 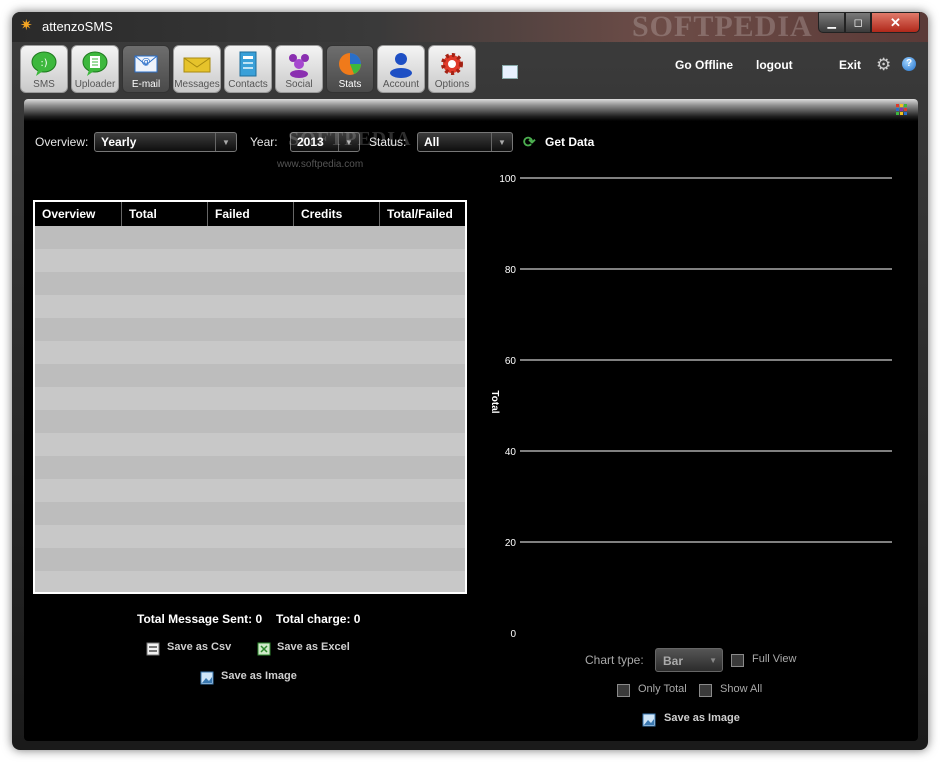 What do you see at coordinates (422, 214) in the screenshot?
I see `column-header-total-failed: Total/Failed` at bounding box center [422, 214].